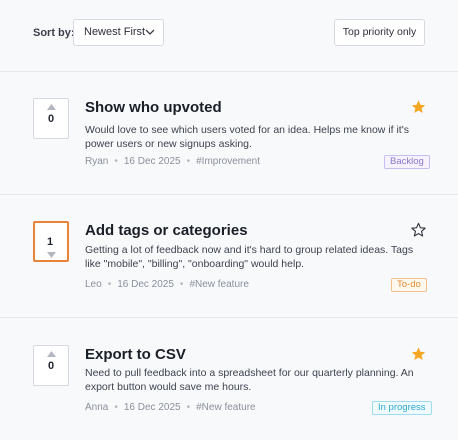 The image size is (458, 440). I want to click on post-meta: Ryan • 16 Dec 2025 • #Improvement, so click(172, 161).